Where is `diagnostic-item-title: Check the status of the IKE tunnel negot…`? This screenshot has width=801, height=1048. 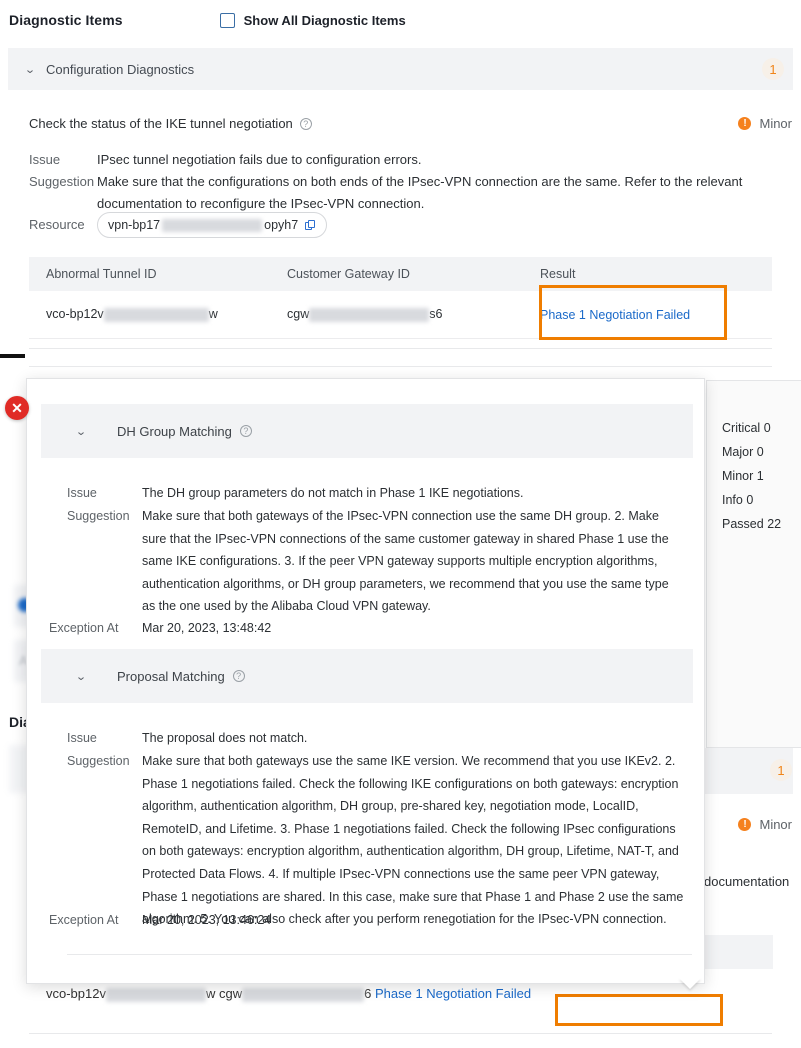 diagnostic-item-title: Check the status of the IKE tunnel negot… is located at coordinates (170, 123).